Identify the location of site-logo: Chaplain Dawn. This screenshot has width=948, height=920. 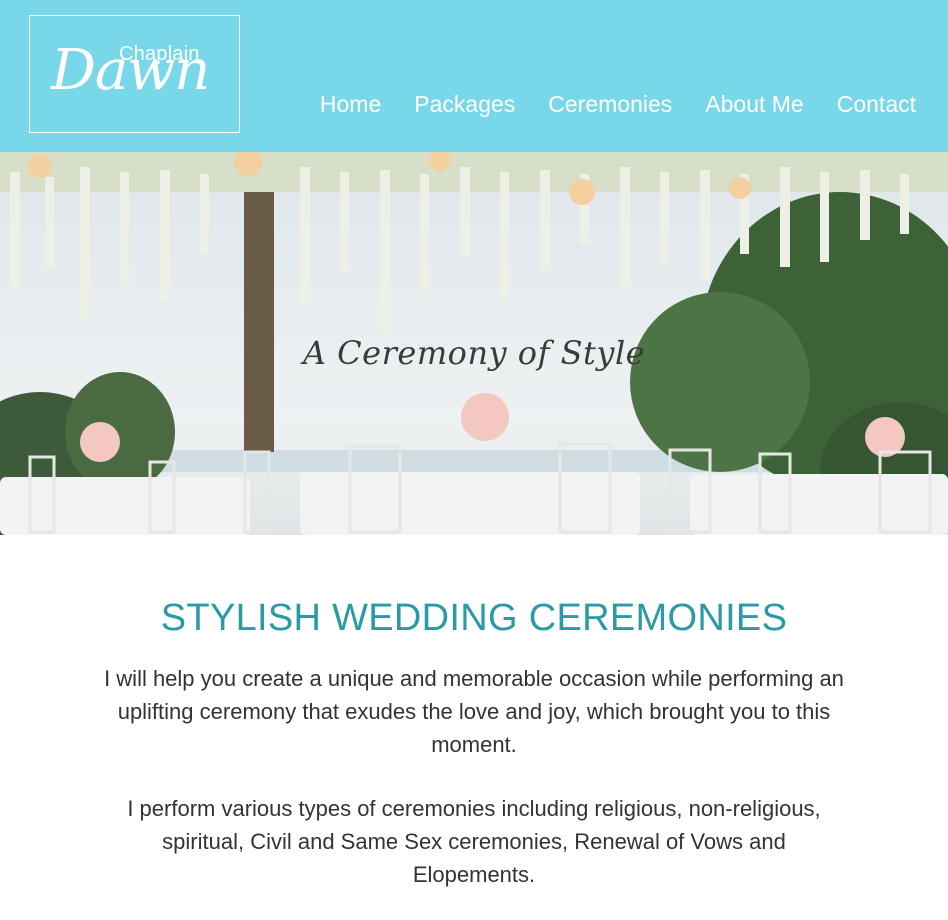
(134, 74).